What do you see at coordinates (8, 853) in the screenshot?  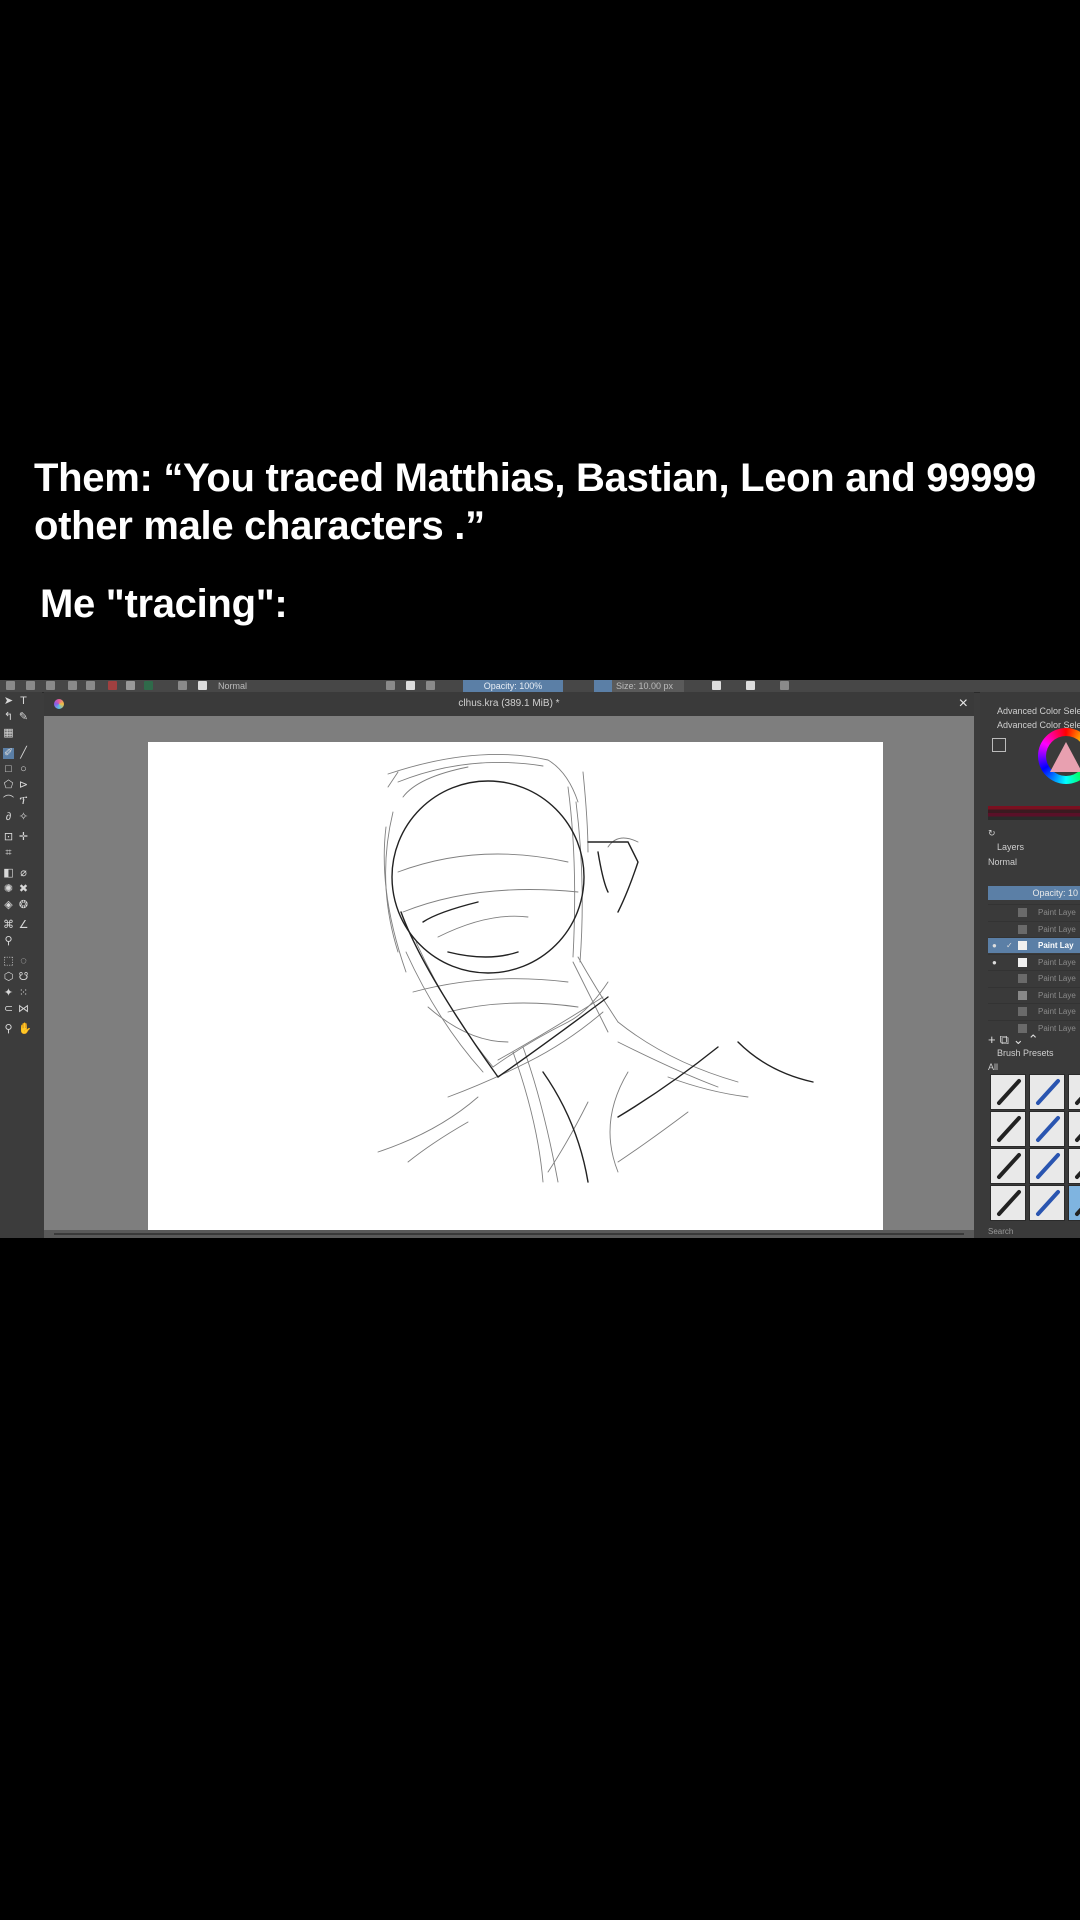 I see `crop-tool-icon: ⌗` at bounding box center [8, 853].